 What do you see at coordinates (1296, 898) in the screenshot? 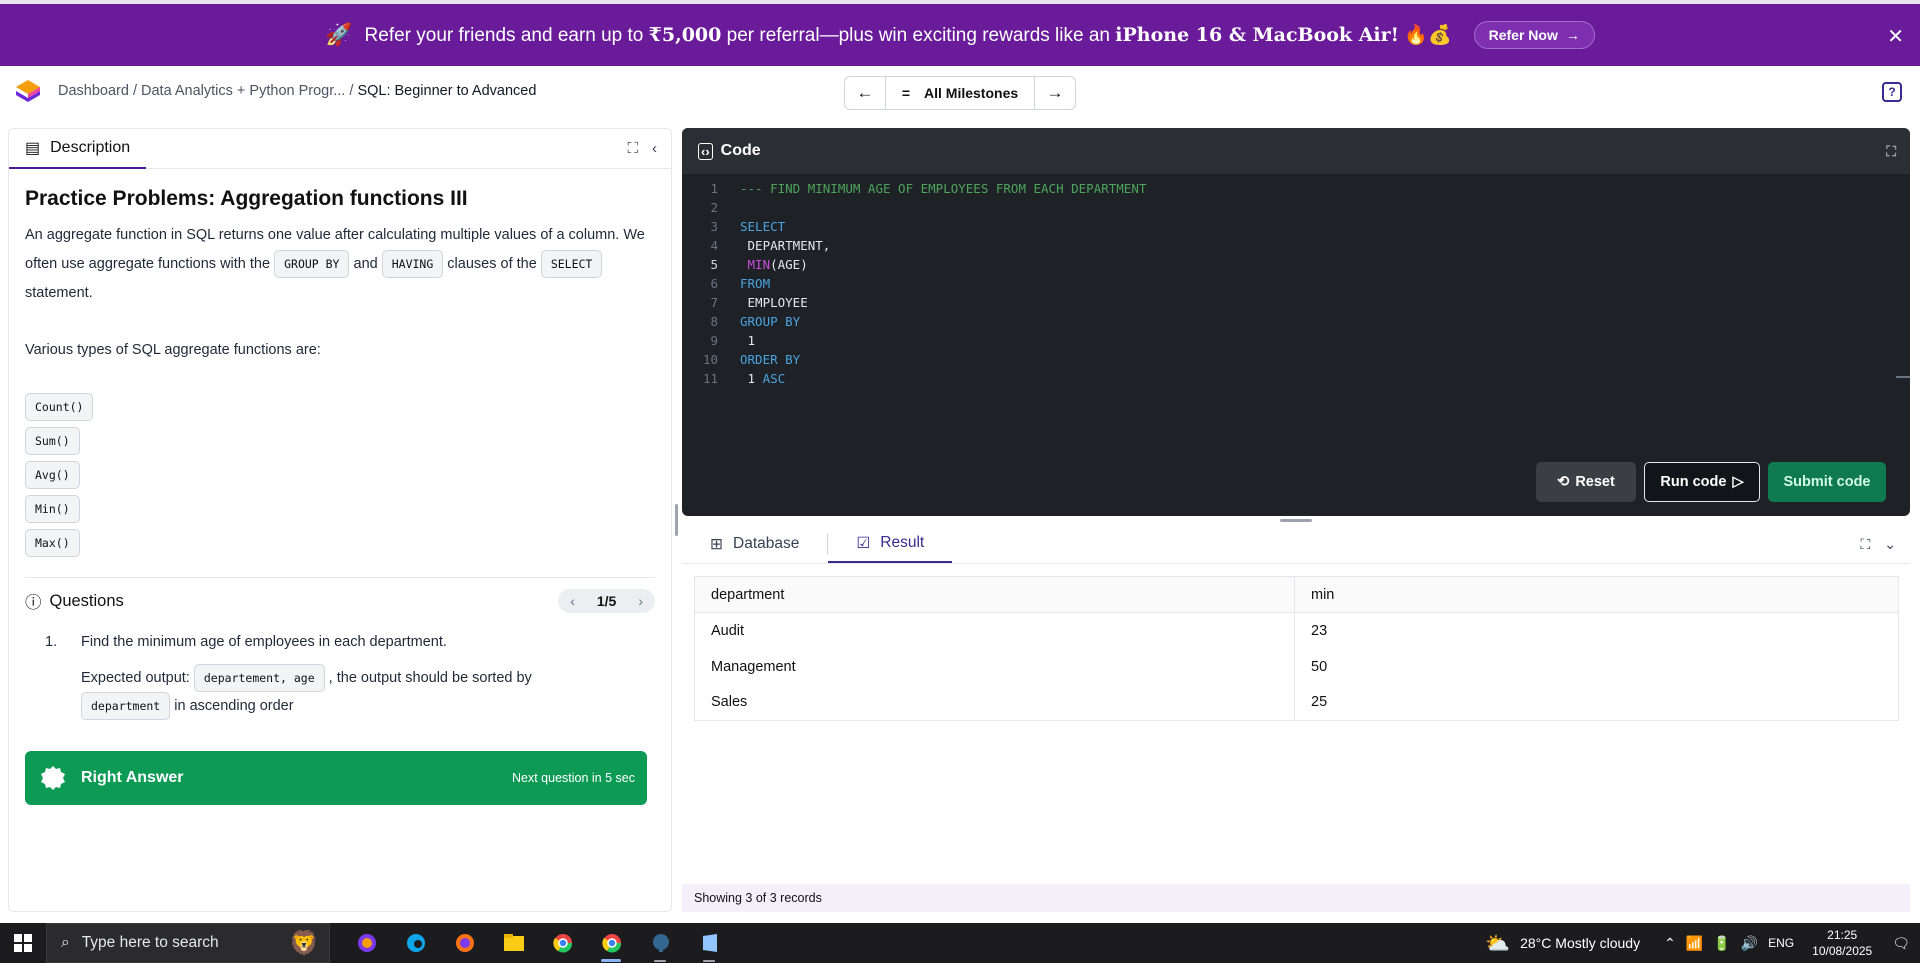
I see `records-count: Showing 3 of 3 records` at bounding box center [1296, 898].